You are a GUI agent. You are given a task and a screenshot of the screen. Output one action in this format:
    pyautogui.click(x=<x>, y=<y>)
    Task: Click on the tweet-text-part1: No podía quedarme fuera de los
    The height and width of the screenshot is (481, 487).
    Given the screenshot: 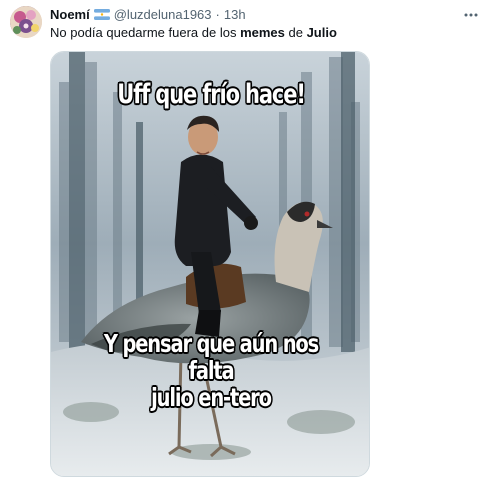 What is the action you would take?
    pyautogui.click(x=145, y=32)
    